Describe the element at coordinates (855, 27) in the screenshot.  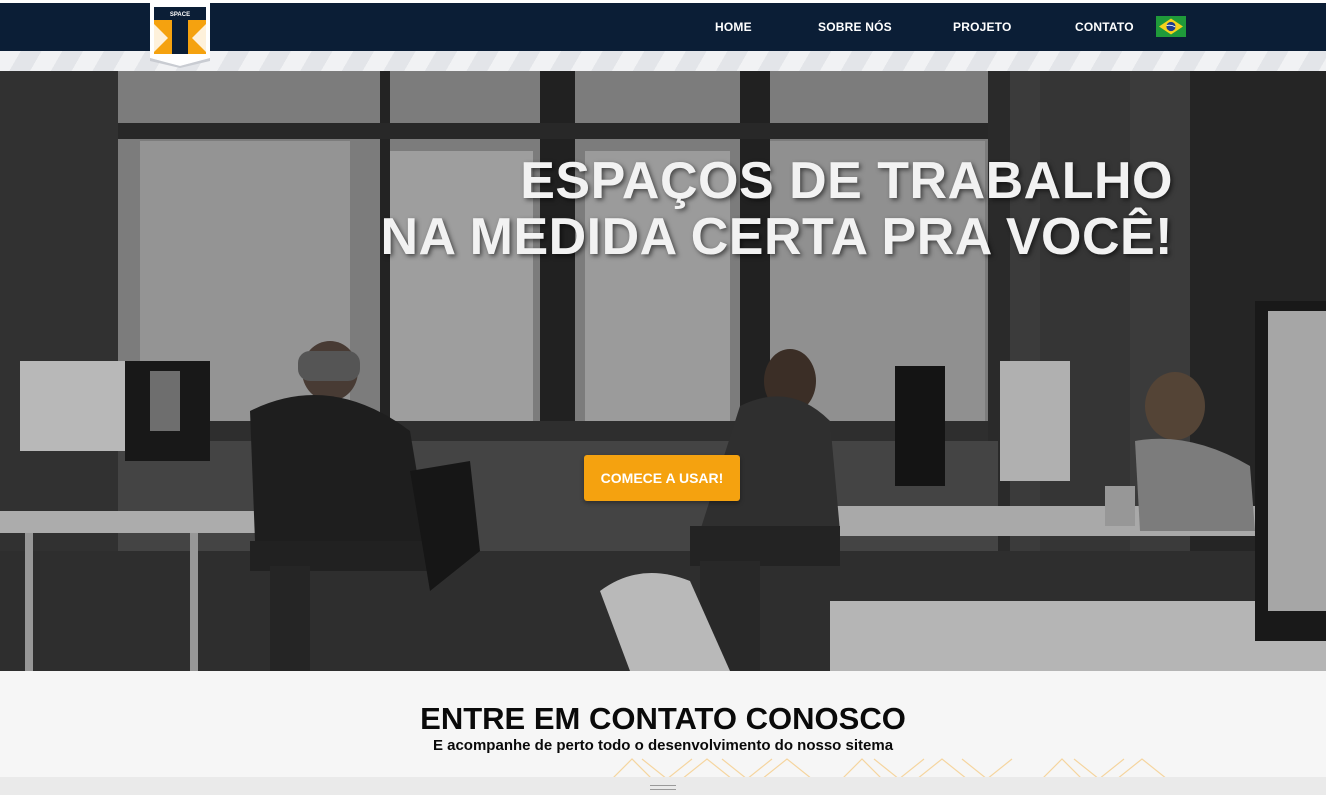
I see `nav-sobre-nos: SOBRE NÓS` at that location.